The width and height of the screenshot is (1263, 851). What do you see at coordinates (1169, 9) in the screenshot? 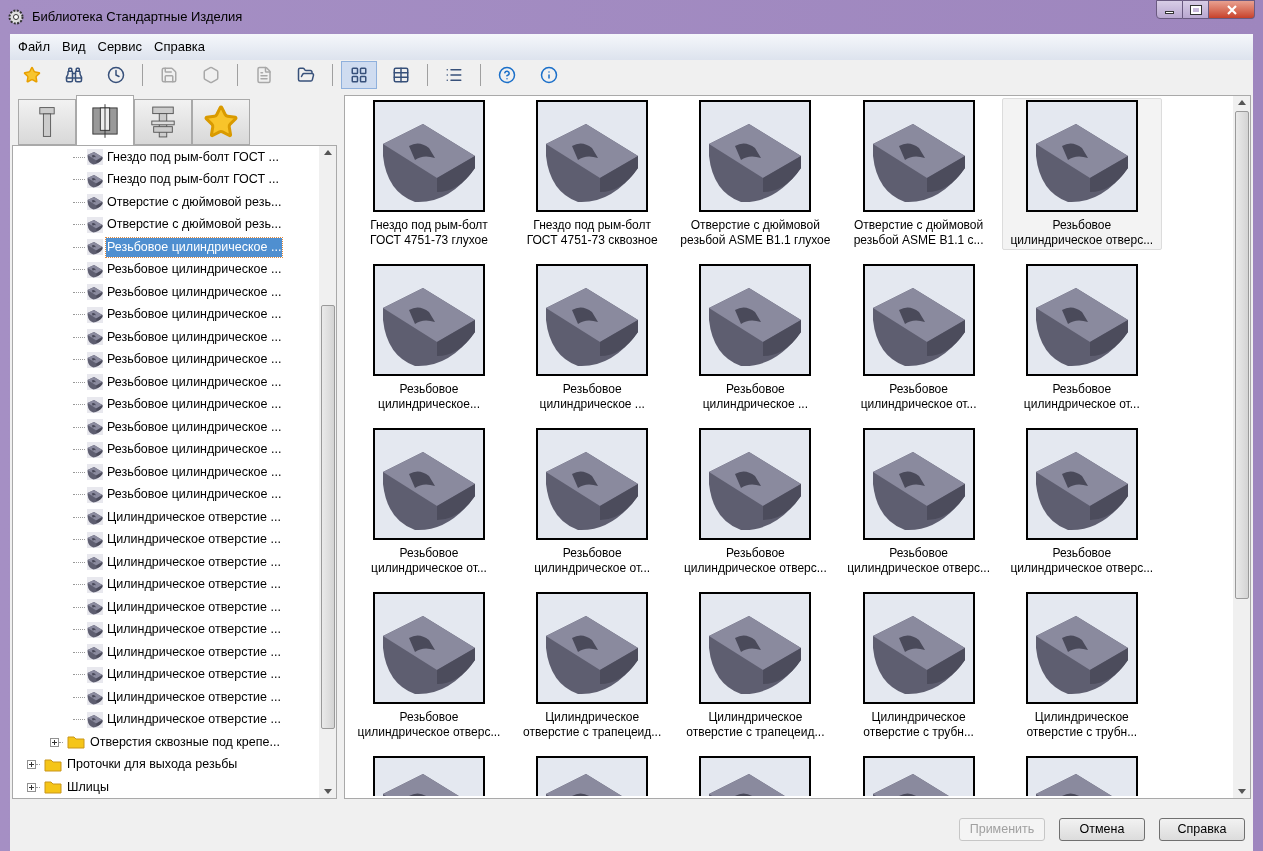
I see `minimize-button` at bounding box center [1169, 9].